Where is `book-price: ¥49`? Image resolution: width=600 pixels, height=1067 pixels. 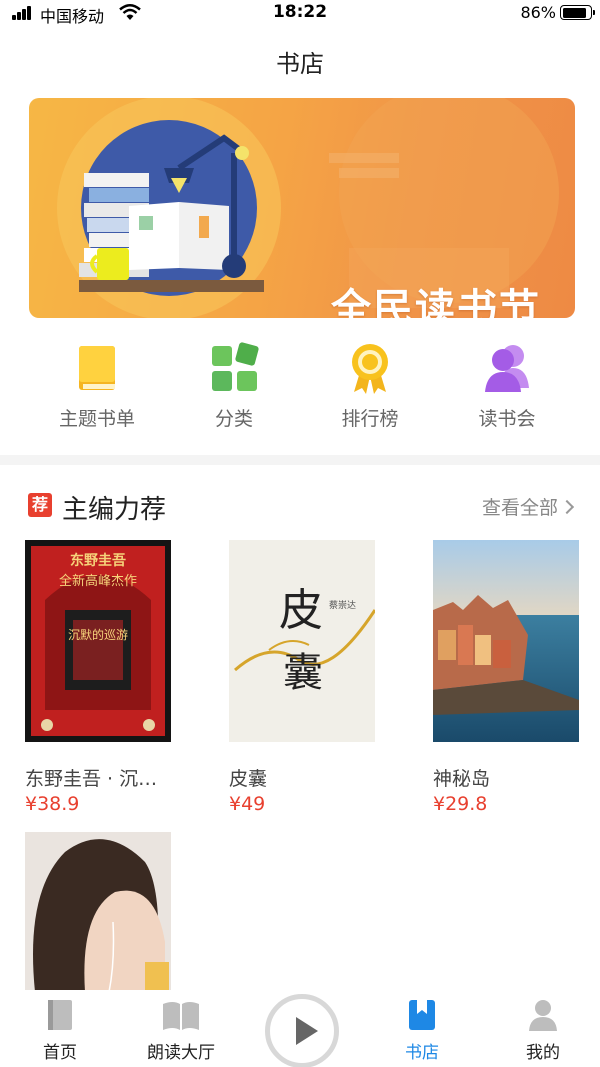 book-price: ¥49 is located at coordinates (247, 804).